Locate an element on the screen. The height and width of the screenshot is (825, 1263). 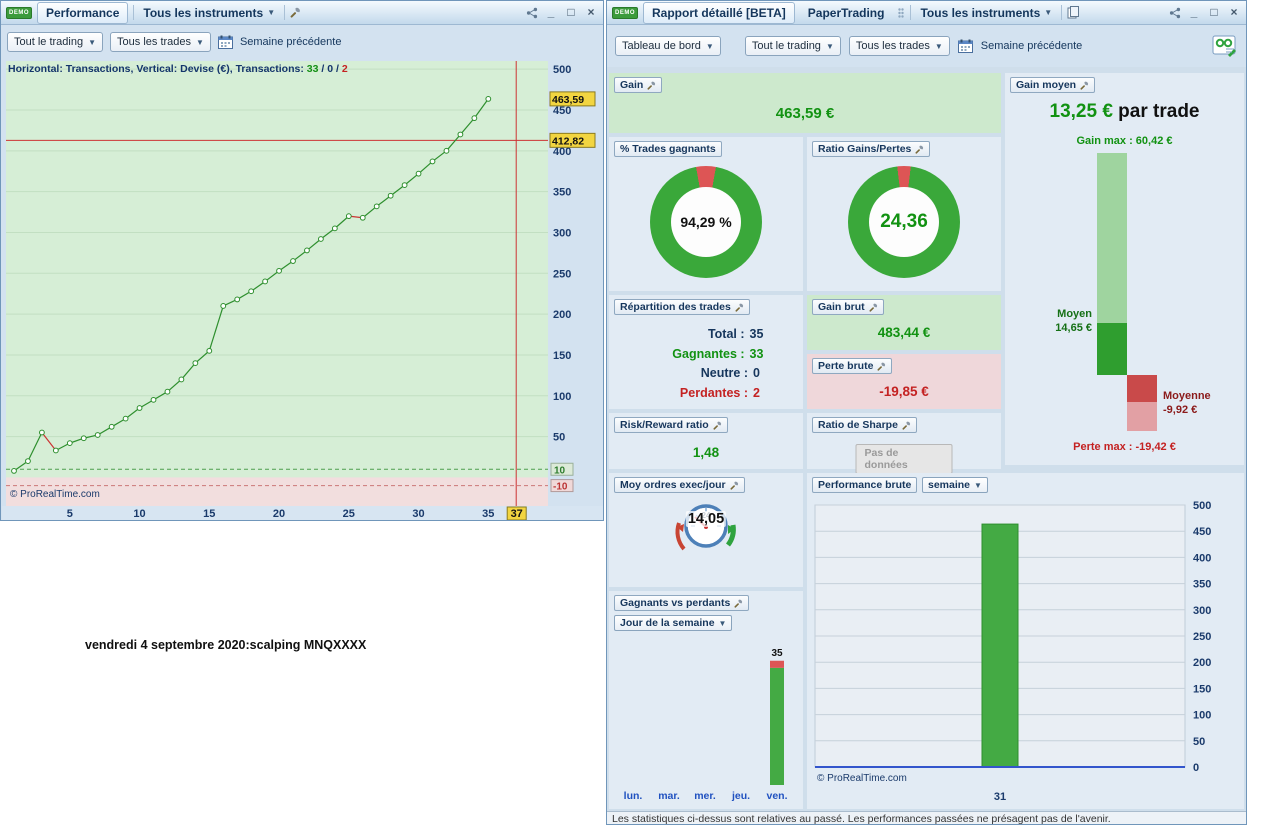
wins-row: Gagnantes :33 is located at coordinates (718, 353).